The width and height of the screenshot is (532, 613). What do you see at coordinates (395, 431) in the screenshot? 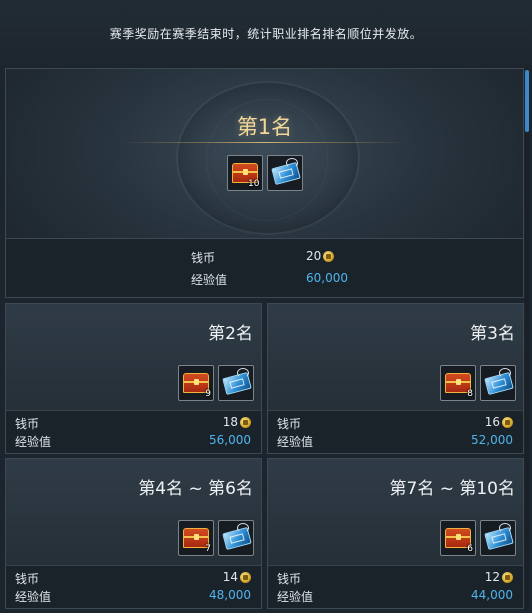
I see `reward-stats: 钱币 16 经验值 52,000` at bounding box center [395, 431].